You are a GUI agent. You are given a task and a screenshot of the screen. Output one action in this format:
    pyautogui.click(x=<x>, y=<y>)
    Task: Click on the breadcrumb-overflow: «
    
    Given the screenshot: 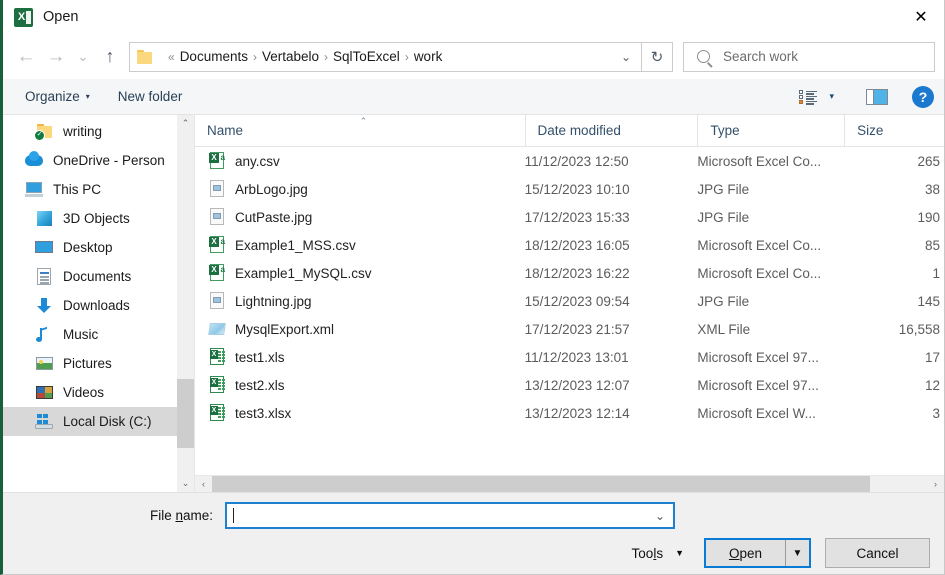 What is the action you would take?
    pyautogui.click(x=171, y=57)
    